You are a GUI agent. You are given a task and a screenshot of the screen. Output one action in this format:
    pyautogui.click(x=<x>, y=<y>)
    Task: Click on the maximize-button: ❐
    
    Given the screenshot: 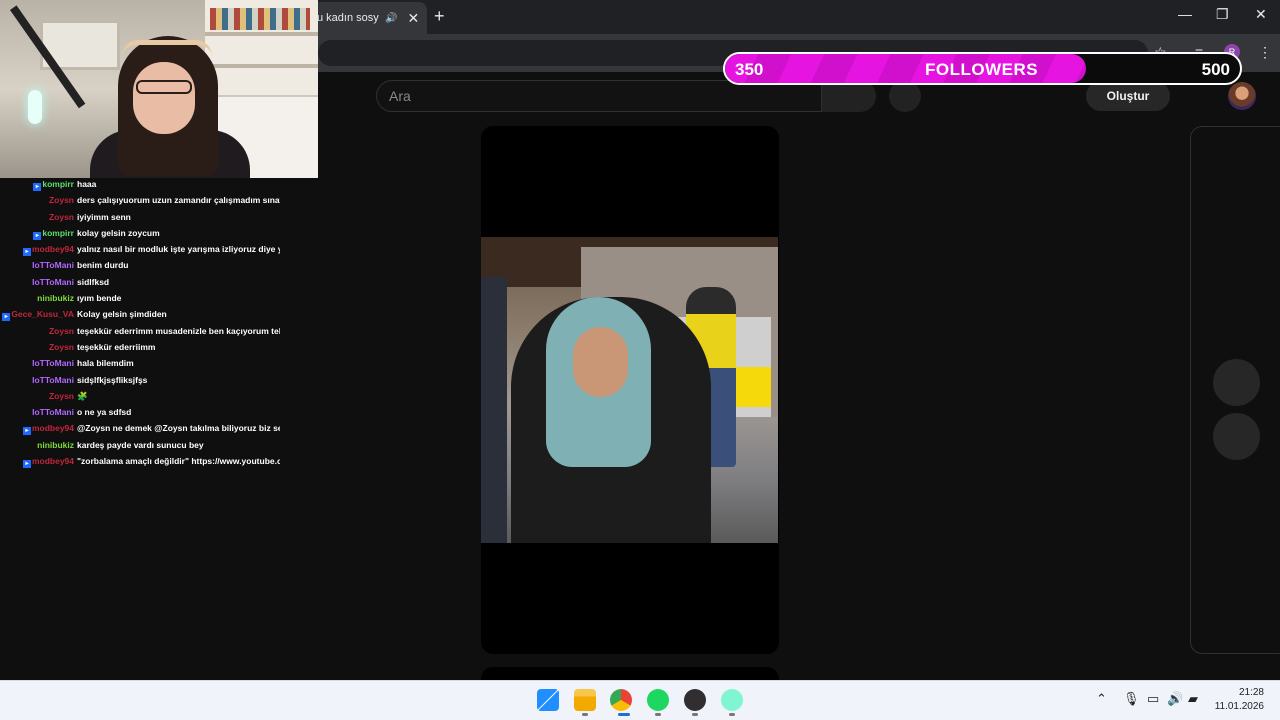 What is the action you would take?
    pyautogui.click(x=1222, y=14)
    